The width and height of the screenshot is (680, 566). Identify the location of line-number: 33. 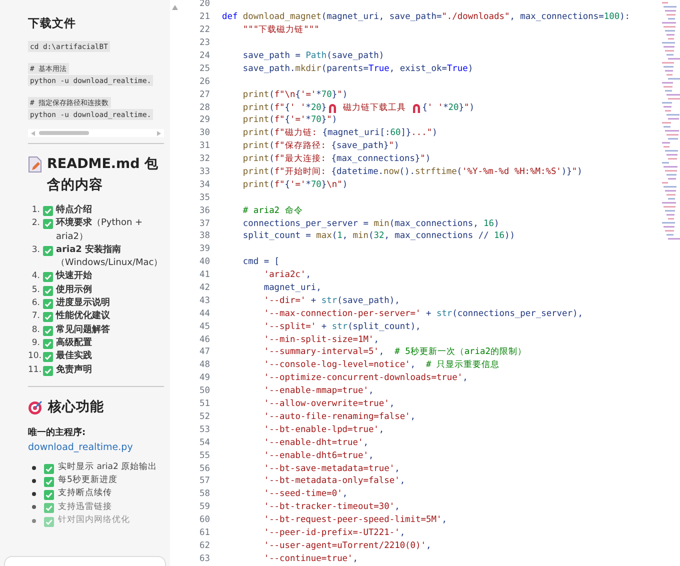
(204, 172).